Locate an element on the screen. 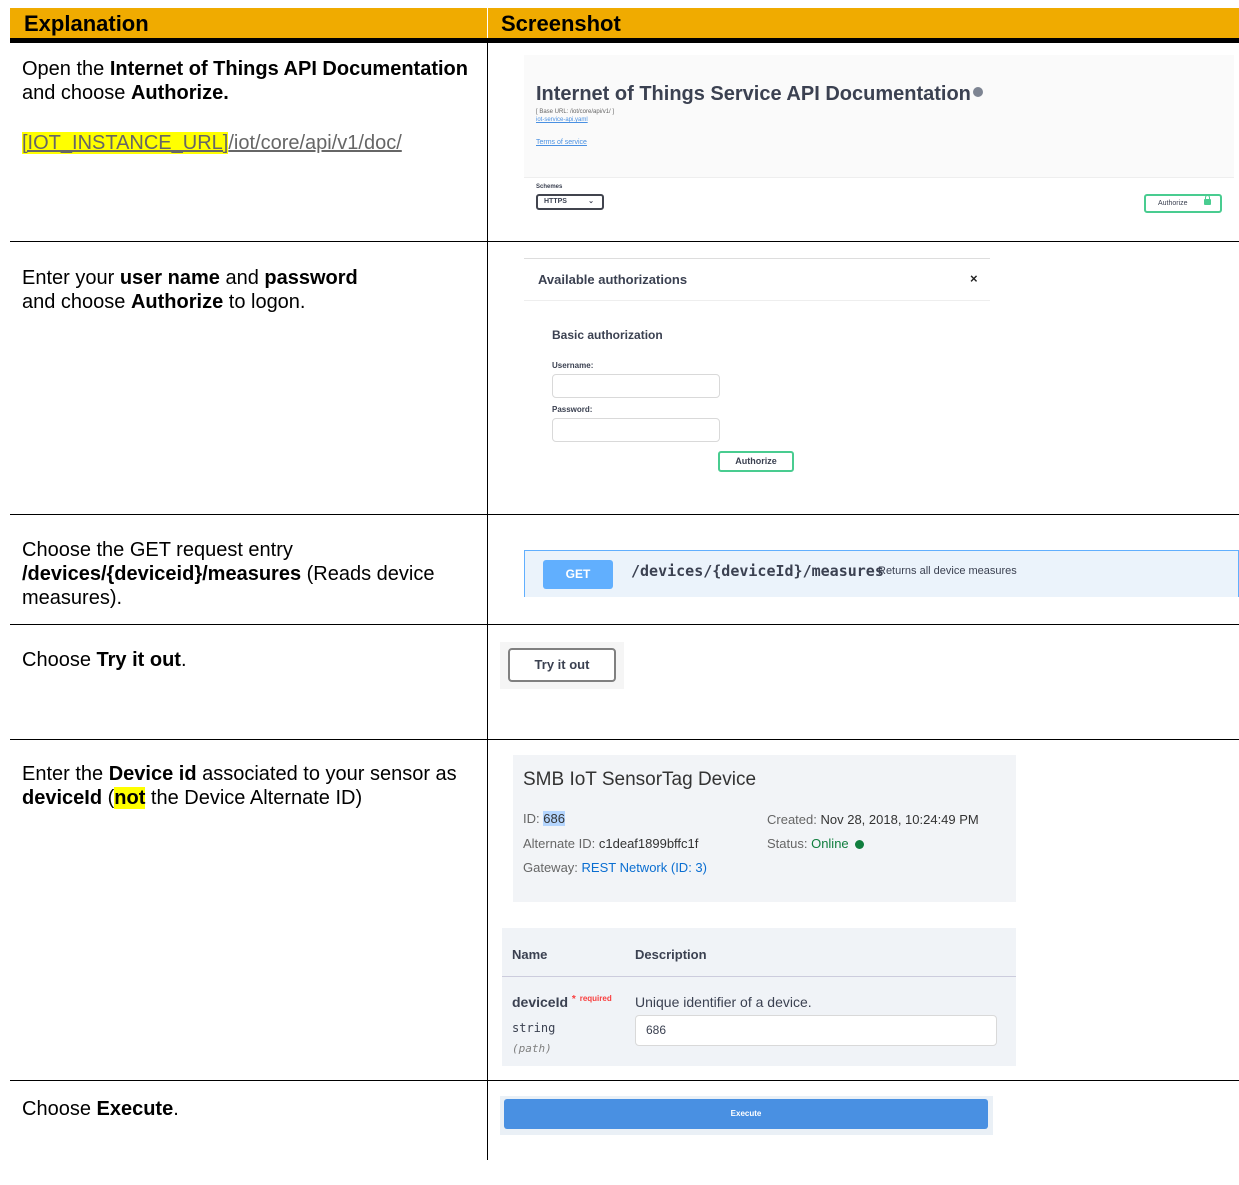  col-description-header: Description is located at coordinates (671, 954).